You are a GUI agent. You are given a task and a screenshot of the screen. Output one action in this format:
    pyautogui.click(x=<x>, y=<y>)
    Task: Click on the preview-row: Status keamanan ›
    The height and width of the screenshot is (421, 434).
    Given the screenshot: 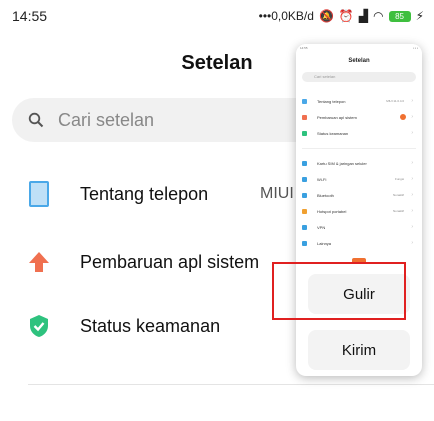 What is the action you would take?
    pyautogui.click(x=359, y=133)
    